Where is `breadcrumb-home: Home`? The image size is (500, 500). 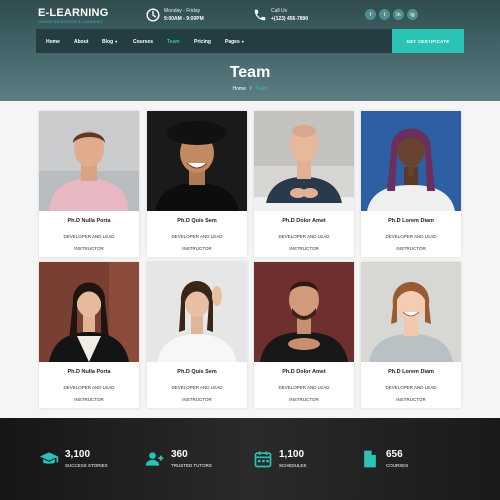 breadcrumb-home: Home is located at coordinates (239, 89).